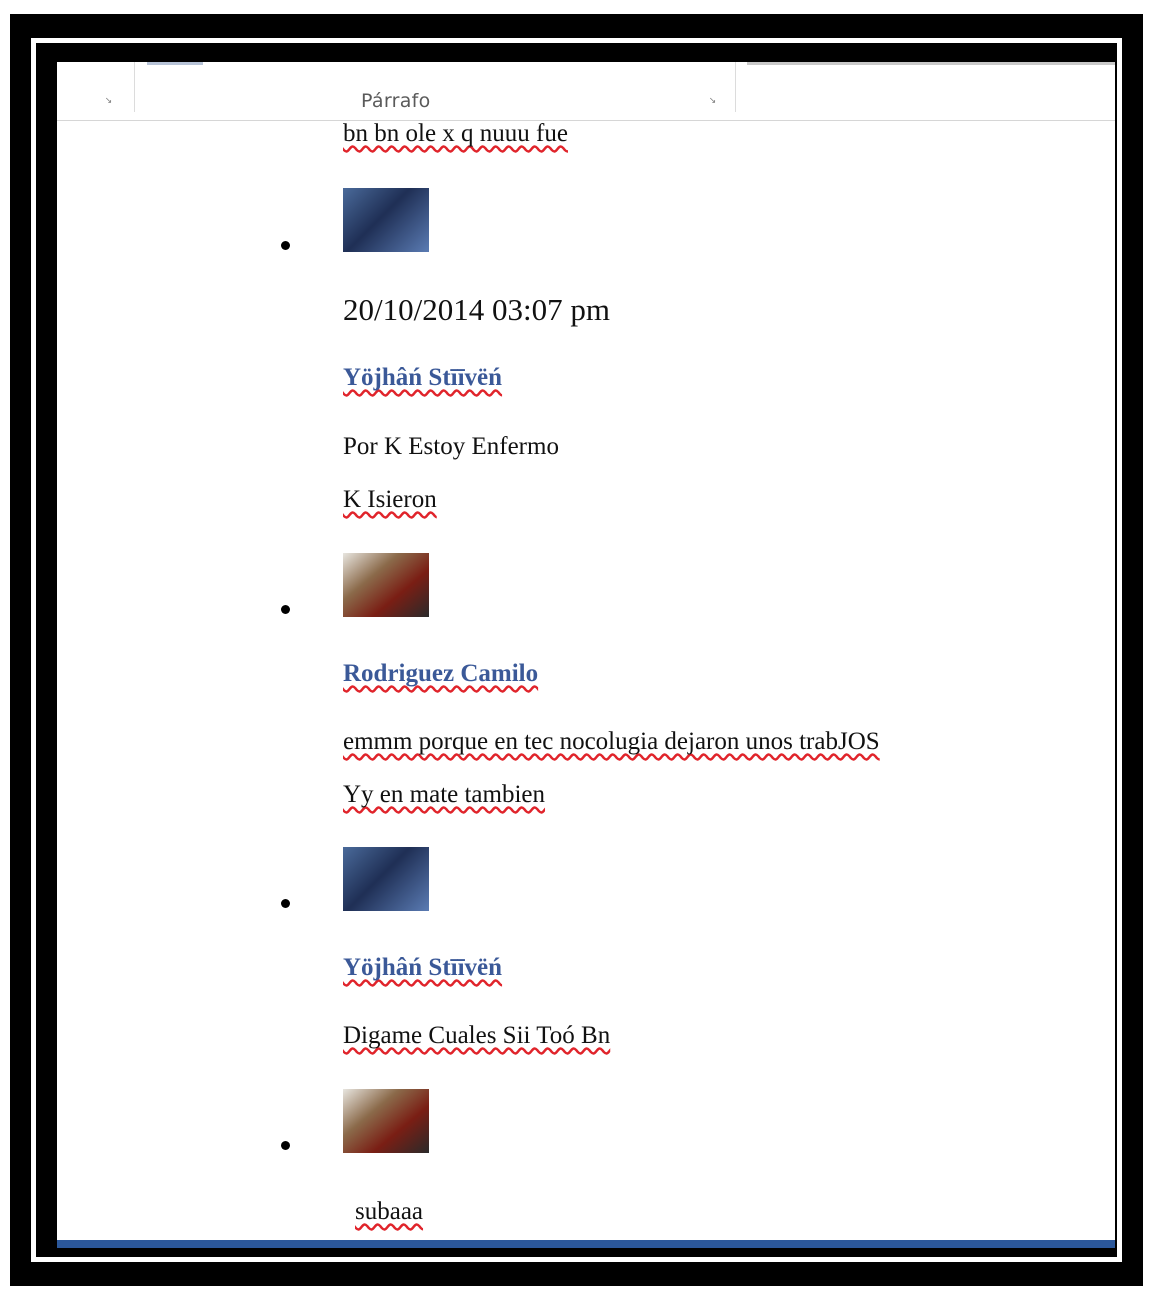  I want to click on ribbon-group-label: Párrafo, so click(396, 101).